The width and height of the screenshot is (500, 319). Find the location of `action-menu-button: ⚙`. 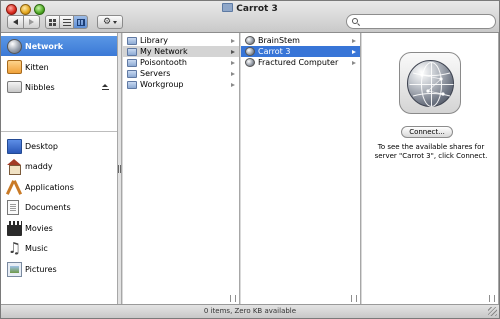

action-menu-button: ⚙ is located at coordinates (110, 22).